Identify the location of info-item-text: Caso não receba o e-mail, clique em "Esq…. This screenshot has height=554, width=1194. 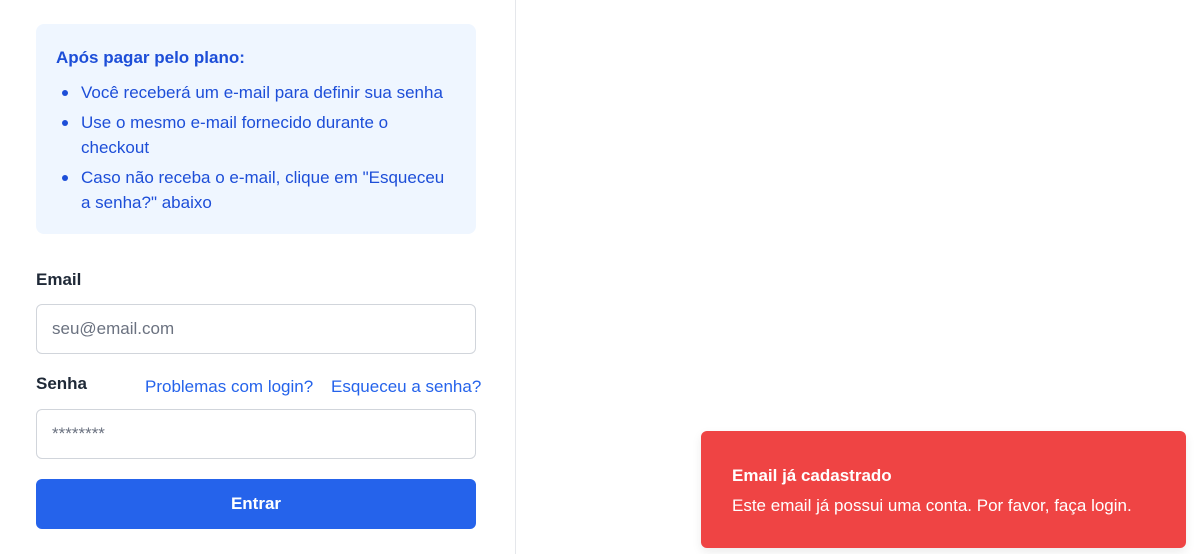
(263, 190).